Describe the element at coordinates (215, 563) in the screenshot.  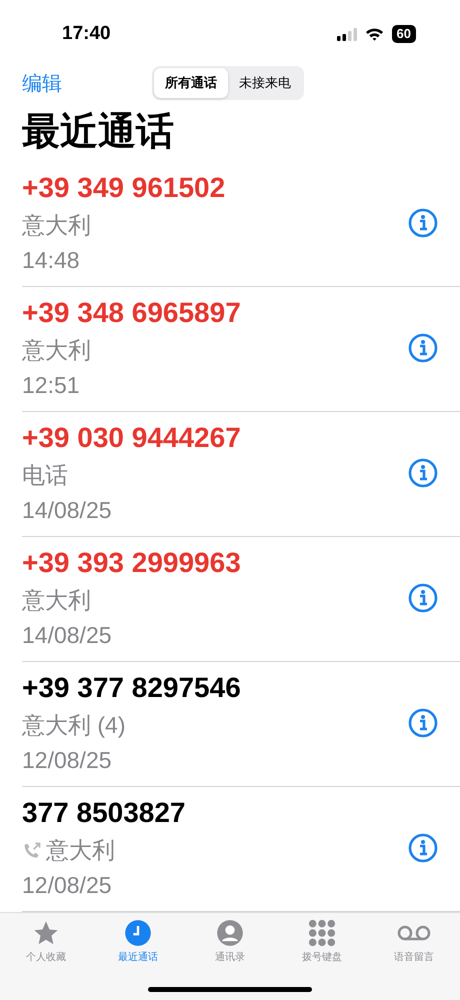
I see `phone-number: +39 393 2999963` at that location.